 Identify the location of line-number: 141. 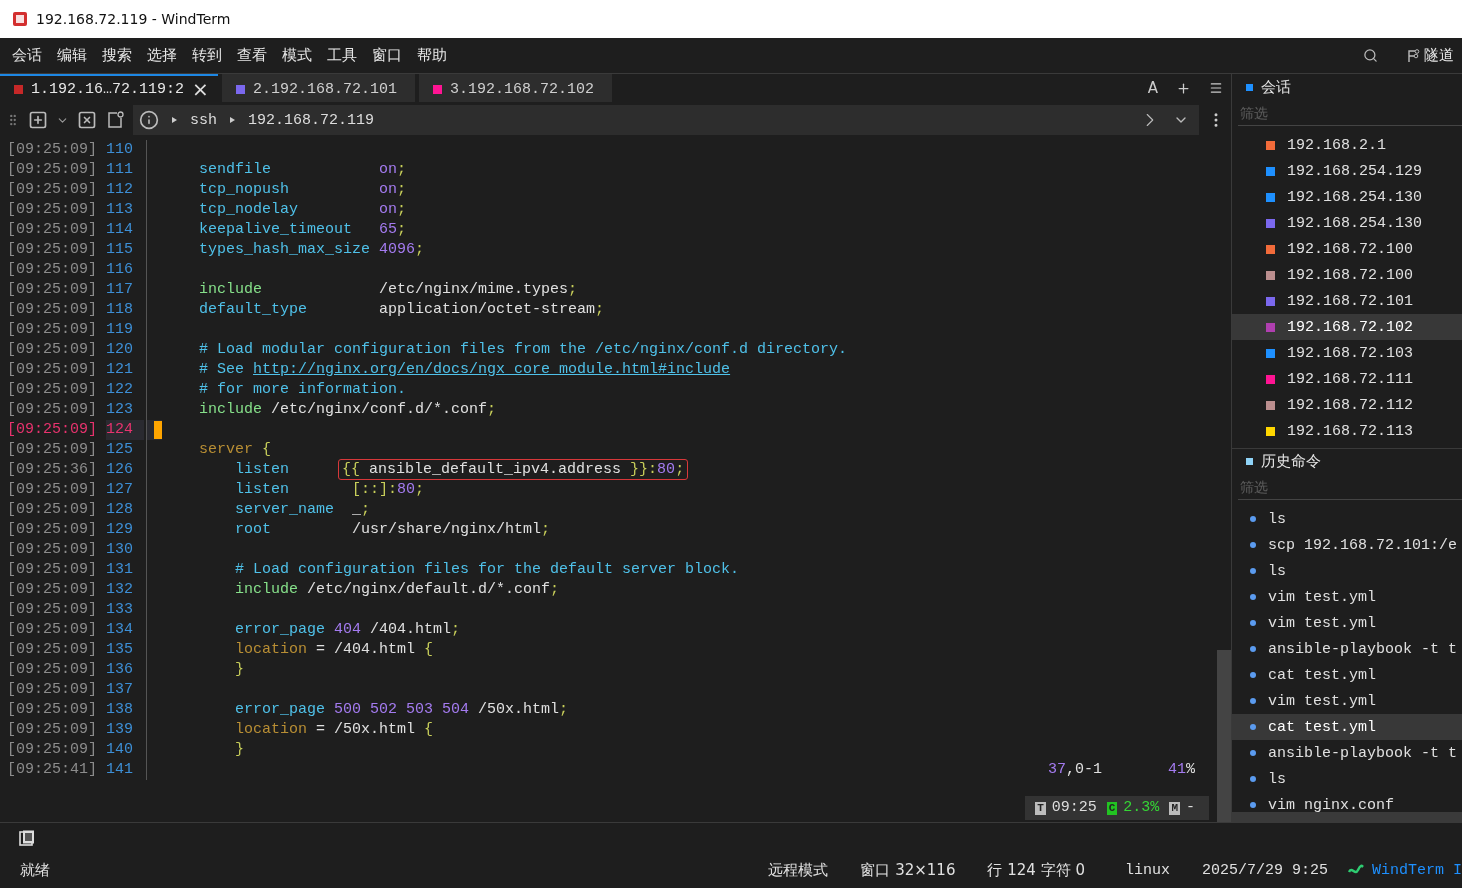
(120, 770).